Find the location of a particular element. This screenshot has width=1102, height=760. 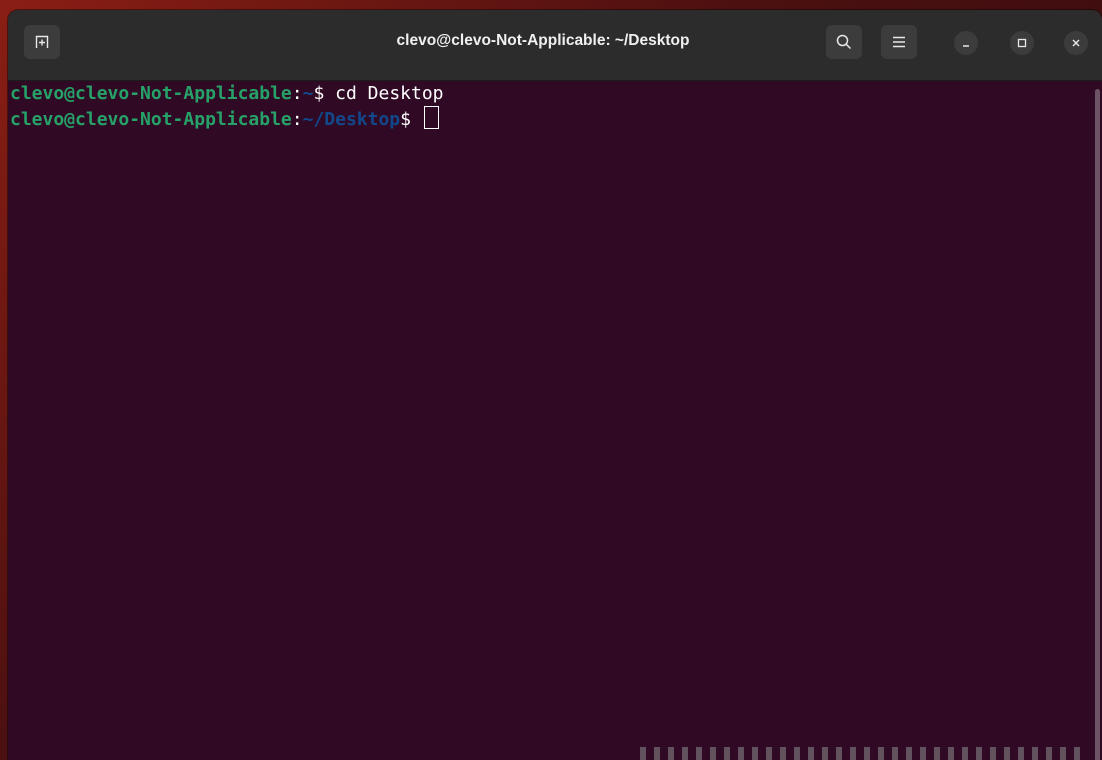

working-directory: ~/Desktop is located at coordinates (351, 119).